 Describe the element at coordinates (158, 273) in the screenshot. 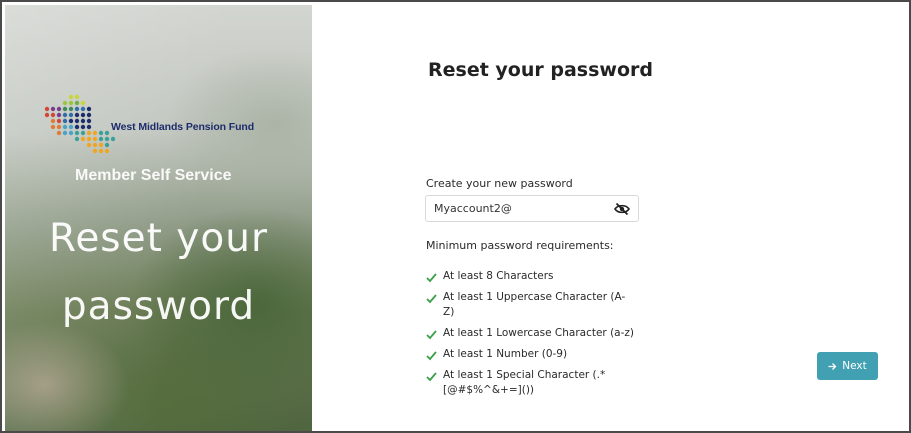

I see `hero-title: Reset your password` at that location.